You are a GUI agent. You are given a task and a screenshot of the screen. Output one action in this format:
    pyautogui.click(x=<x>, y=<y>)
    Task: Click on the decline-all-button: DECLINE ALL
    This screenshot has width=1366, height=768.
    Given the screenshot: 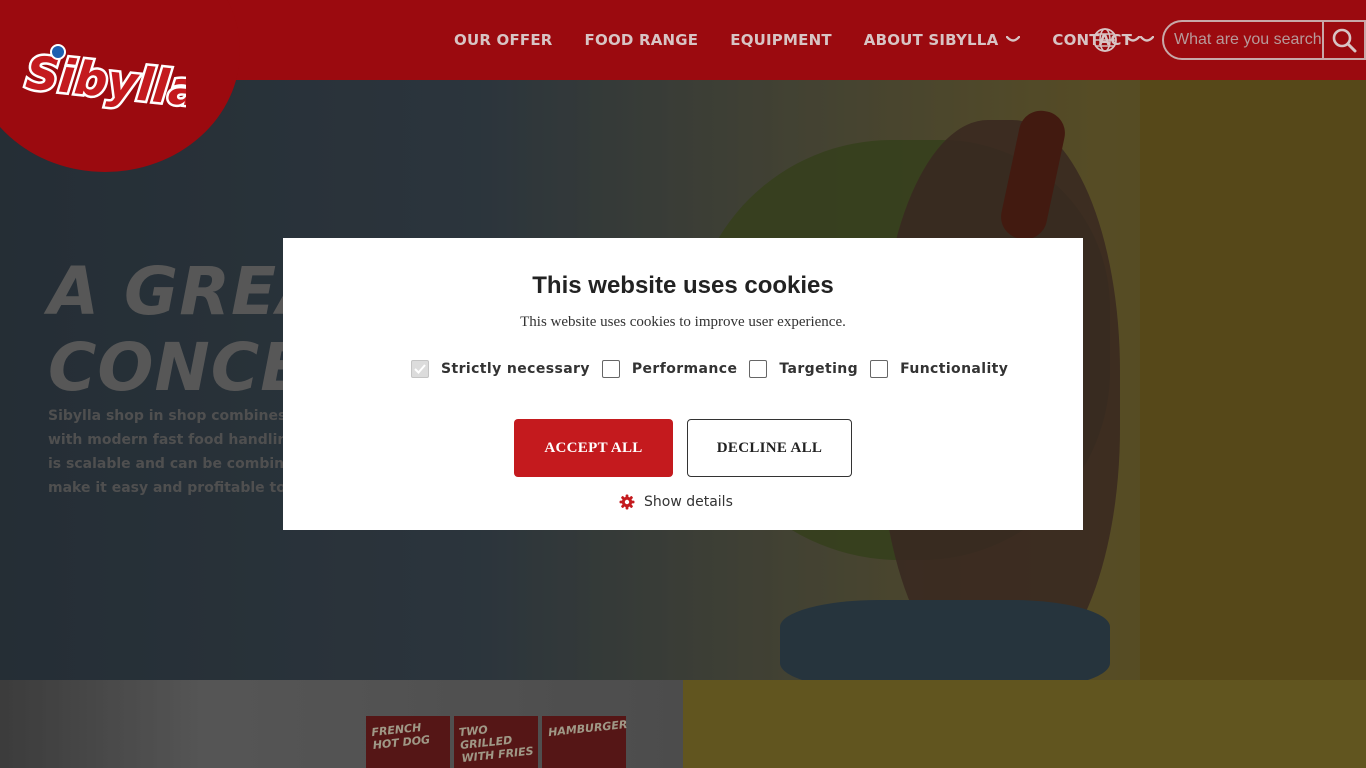 What is the action you would take?
    pyautogui.click(x=769, y=448)
    